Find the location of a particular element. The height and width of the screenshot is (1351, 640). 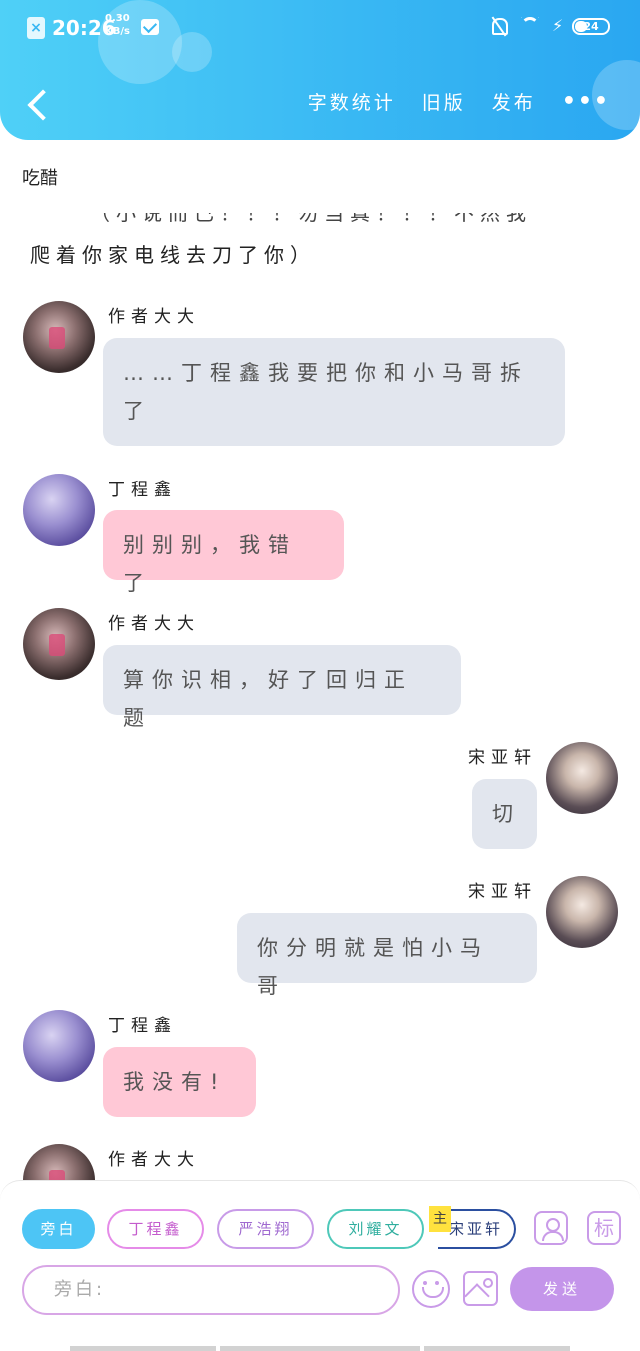

story-title: 吃醋 is located at coordinates (40, 178).